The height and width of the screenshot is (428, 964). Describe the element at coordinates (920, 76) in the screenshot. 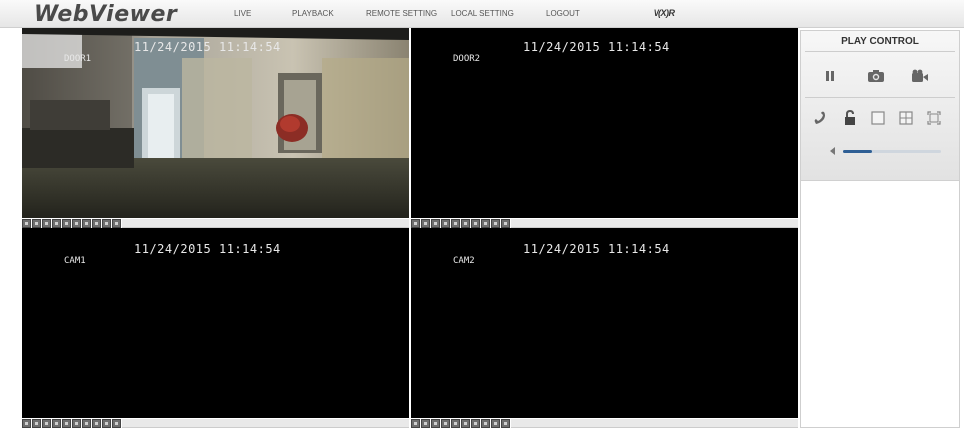

I see `record-icon` at that location.